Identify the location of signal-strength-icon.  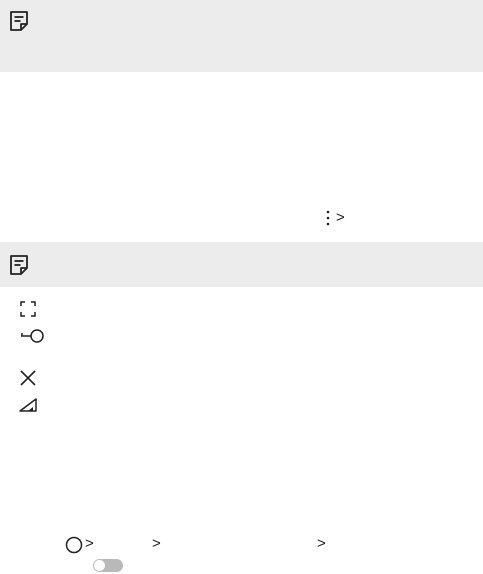
(28, 405).